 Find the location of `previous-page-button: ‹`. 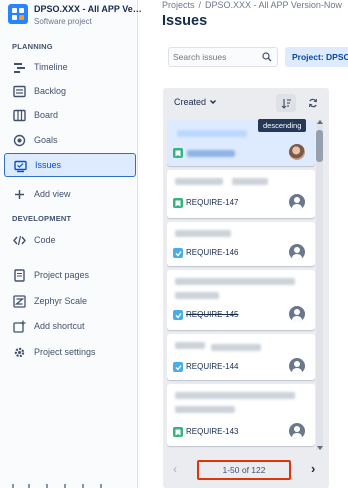

previous-page-button: ‹ is located at coordinates (175, 469).